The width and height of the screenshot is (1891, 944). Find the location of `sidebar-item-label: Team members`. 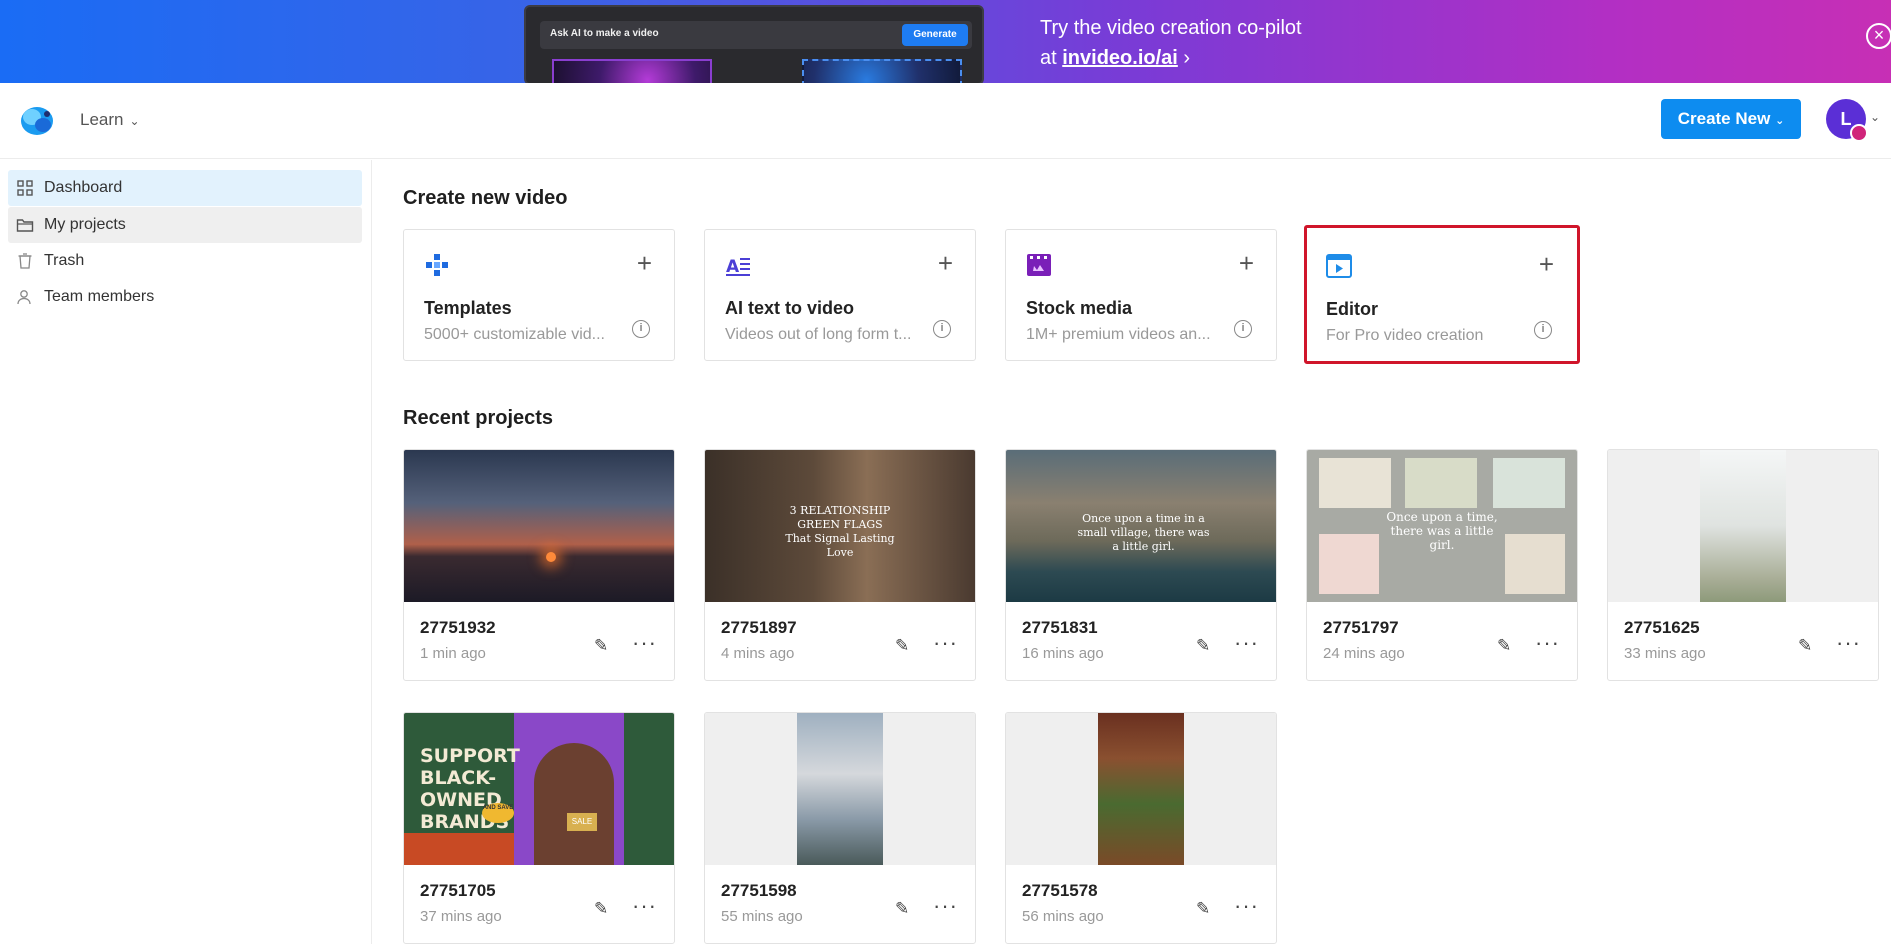

sidebar-item-label: Team members is located at coordinates (99, 296).